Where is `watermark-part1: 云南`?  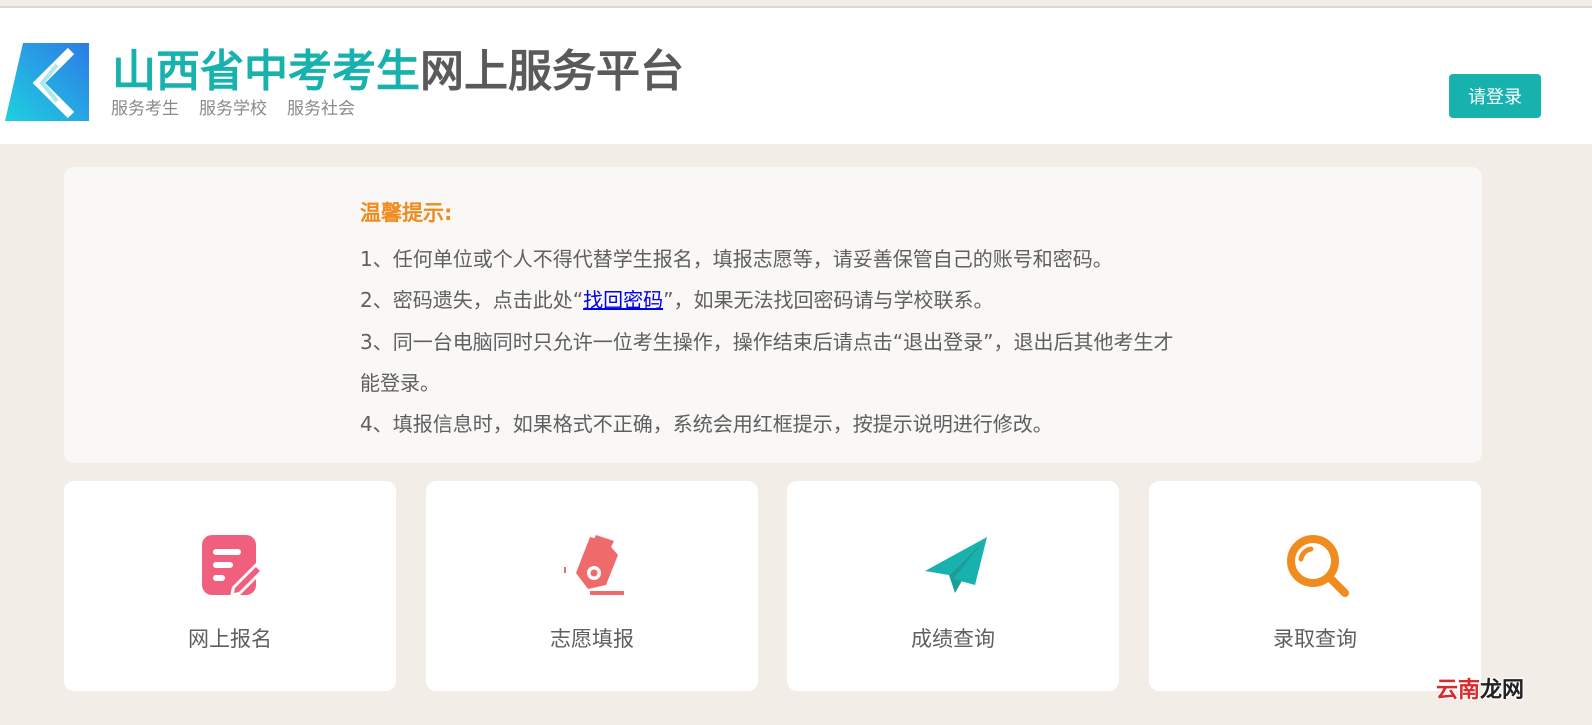 watermark-part1: 云南 is located at coordinates (1458, 690).